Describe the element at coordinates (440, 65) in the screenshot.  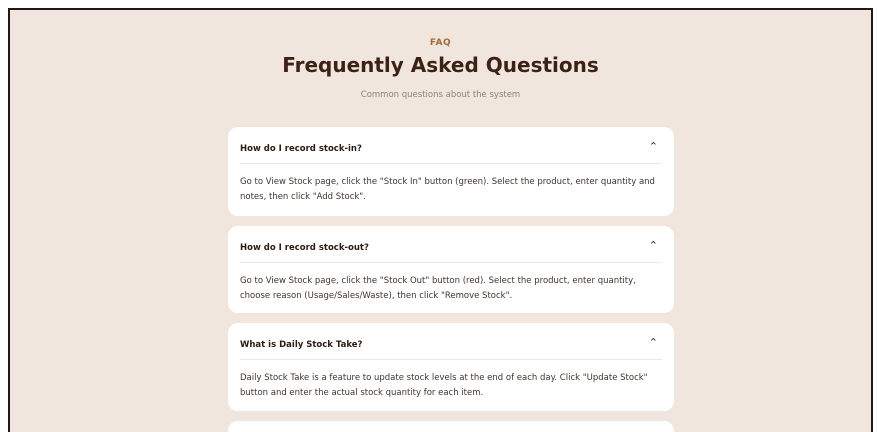
I see `page-title: Frequently Asked Questions` at that location.